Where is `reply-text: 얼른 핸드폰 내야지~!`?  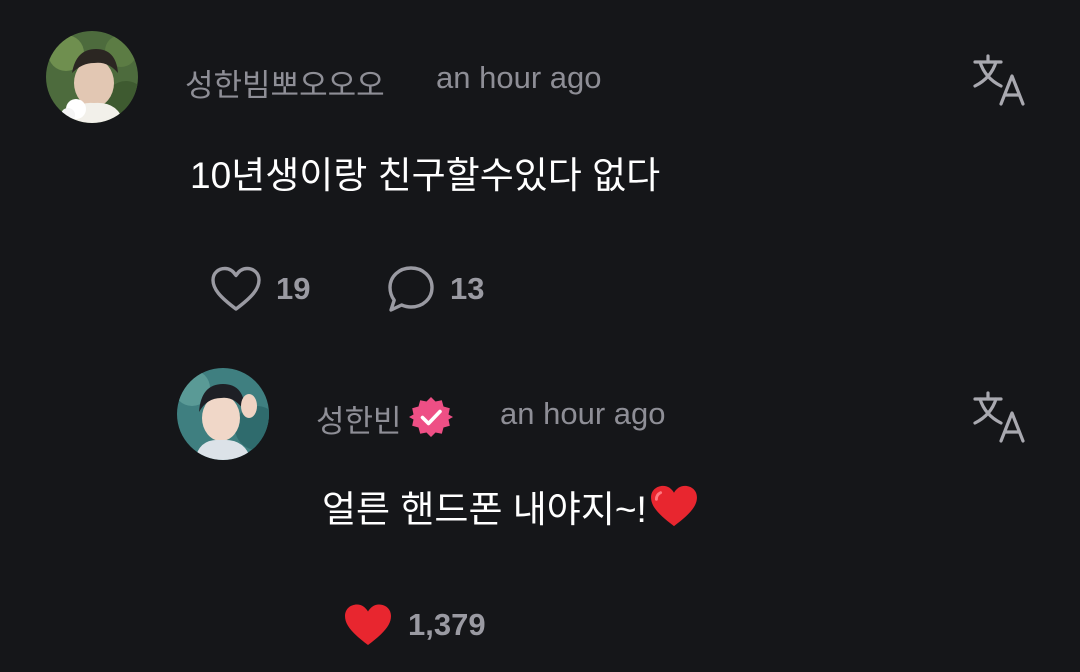 reply-text: 얼른 핸드폰 내야지~! is located at coordinates (484, 509).